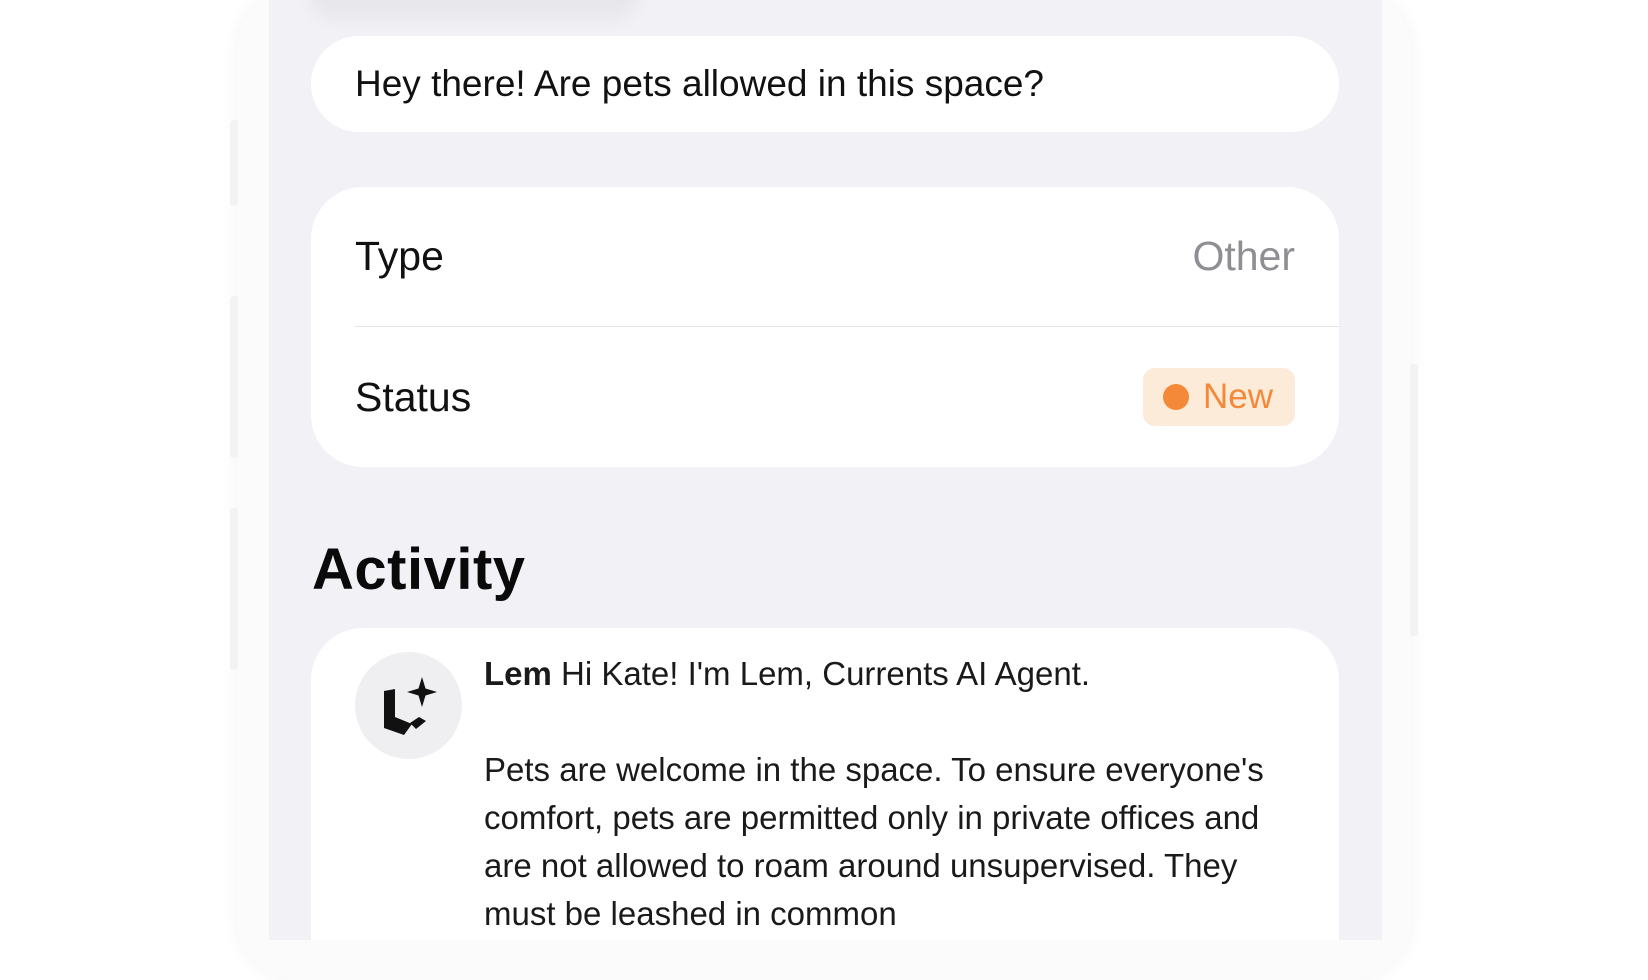 This screenshot has width=1648, height=980. I want to click on status-value: New, so click(1237, 396).